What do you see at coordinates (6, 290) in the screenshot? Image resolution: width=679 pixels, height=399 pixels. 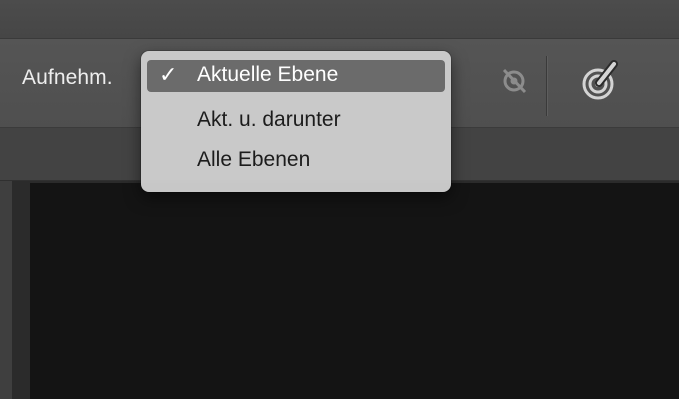 I see `left-panel-edge` at bounding box center [6, 290].